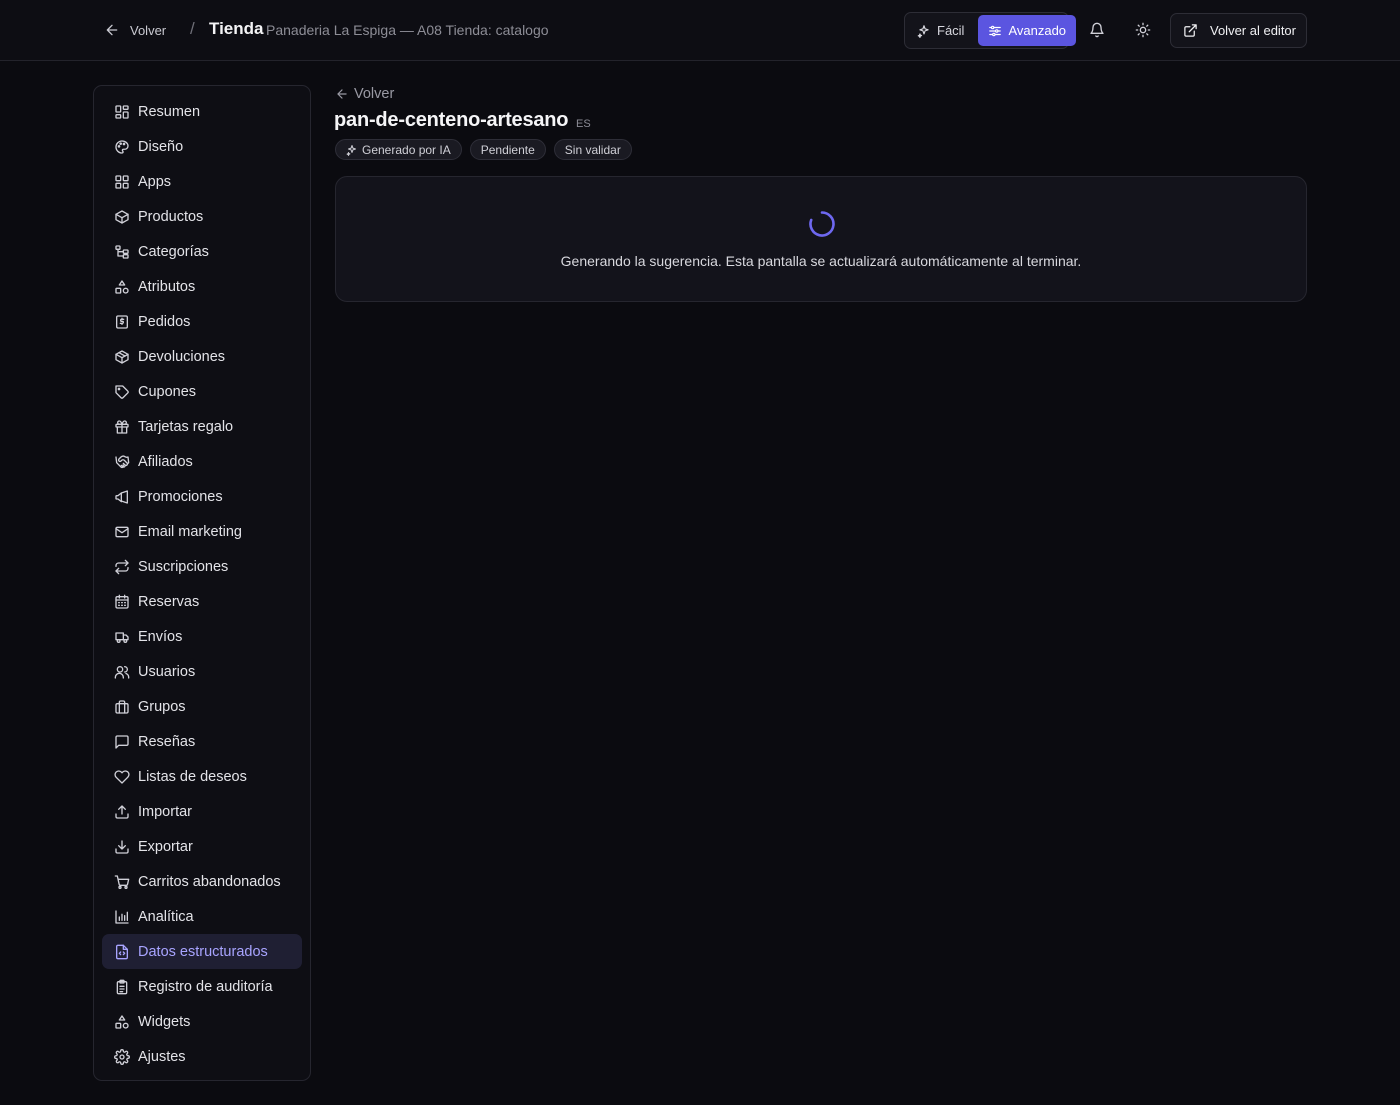 This screenshot has height=1105, width=1400. I want to click on mail-icon, so click(122, 532).